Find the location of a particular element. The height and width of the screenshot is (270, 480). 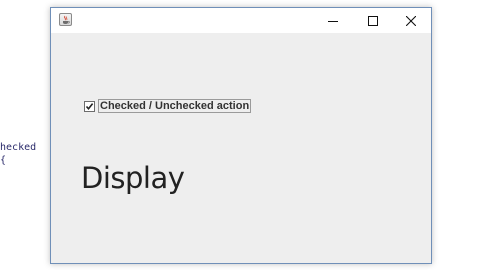

maximize-button is located at coordinates (373, 20).